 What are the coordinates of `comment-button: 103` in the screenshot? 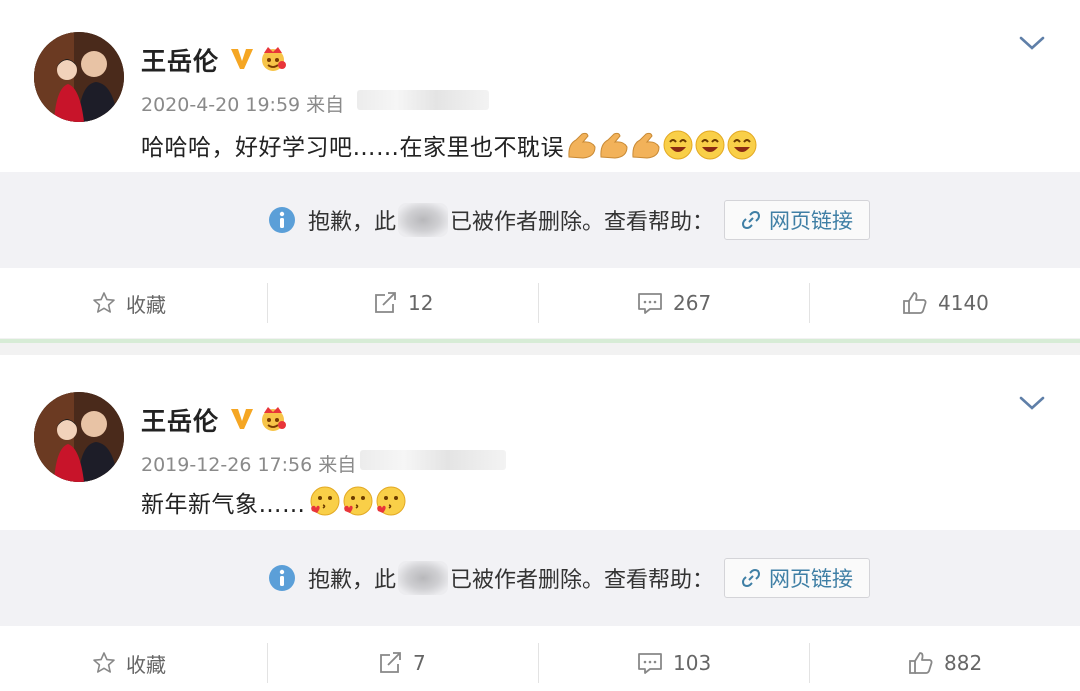 It's located at (674, 659).